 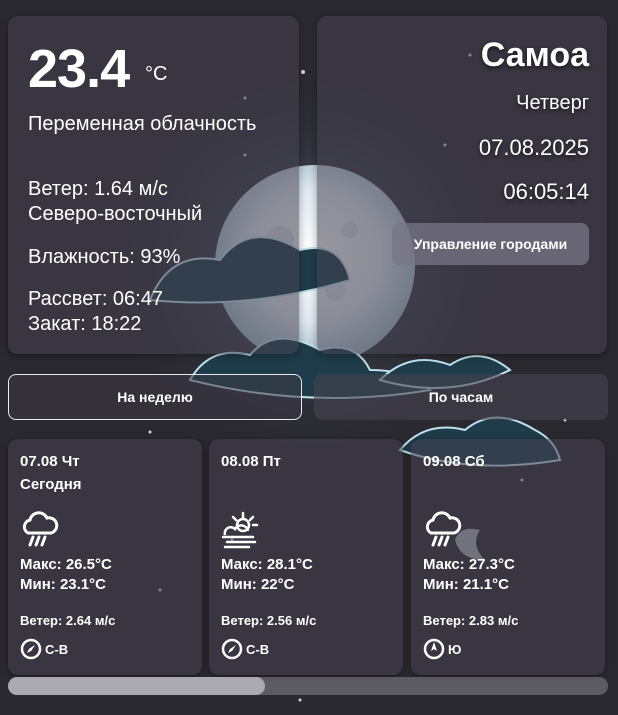 I want to click on sun-fog-icon, so click(x=240, y=530).